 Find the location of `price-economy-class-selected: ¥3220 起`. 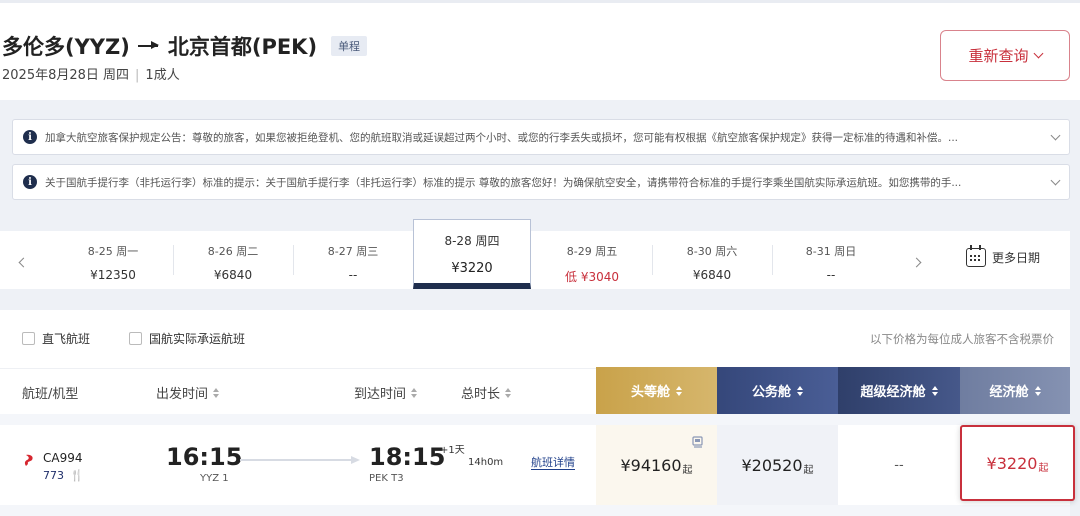

price-economy-class-selected: ¥3220 起 is located at coordinates (1017, 463).